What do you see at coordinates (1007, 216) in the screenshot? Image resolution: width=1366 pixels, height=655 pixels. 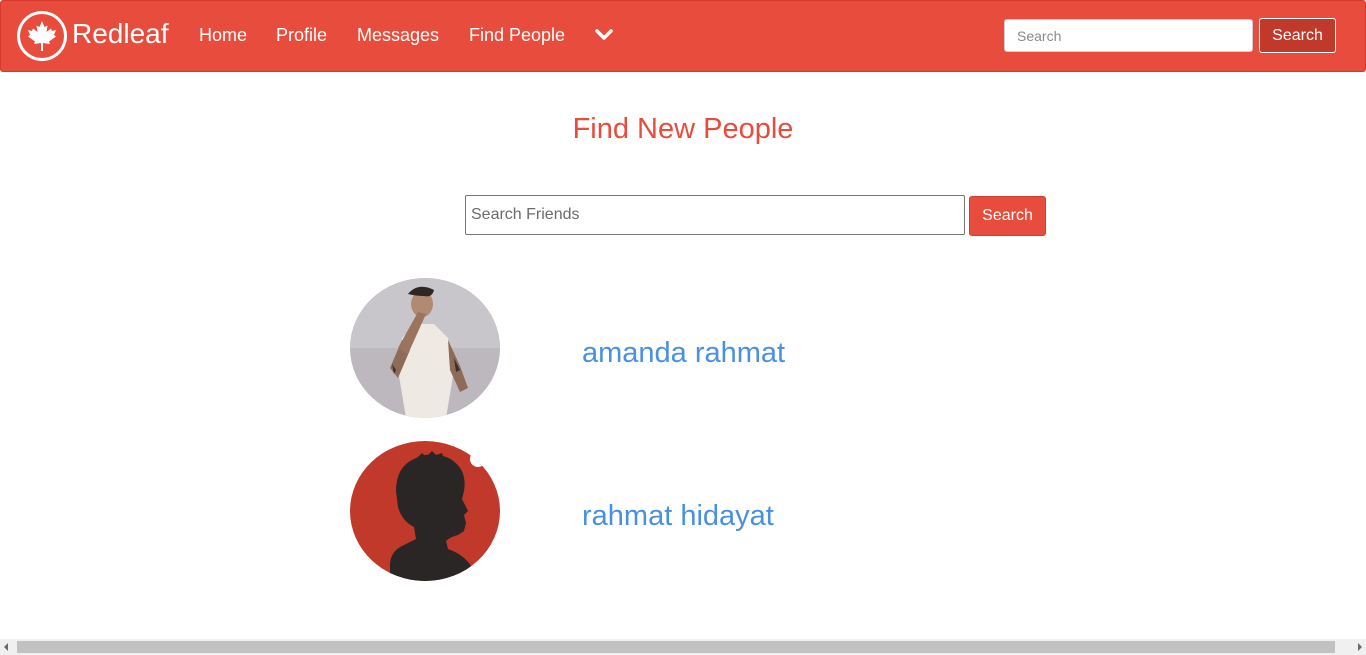 I see `friend-search-button: Search` at bounding box center [1007, 216].